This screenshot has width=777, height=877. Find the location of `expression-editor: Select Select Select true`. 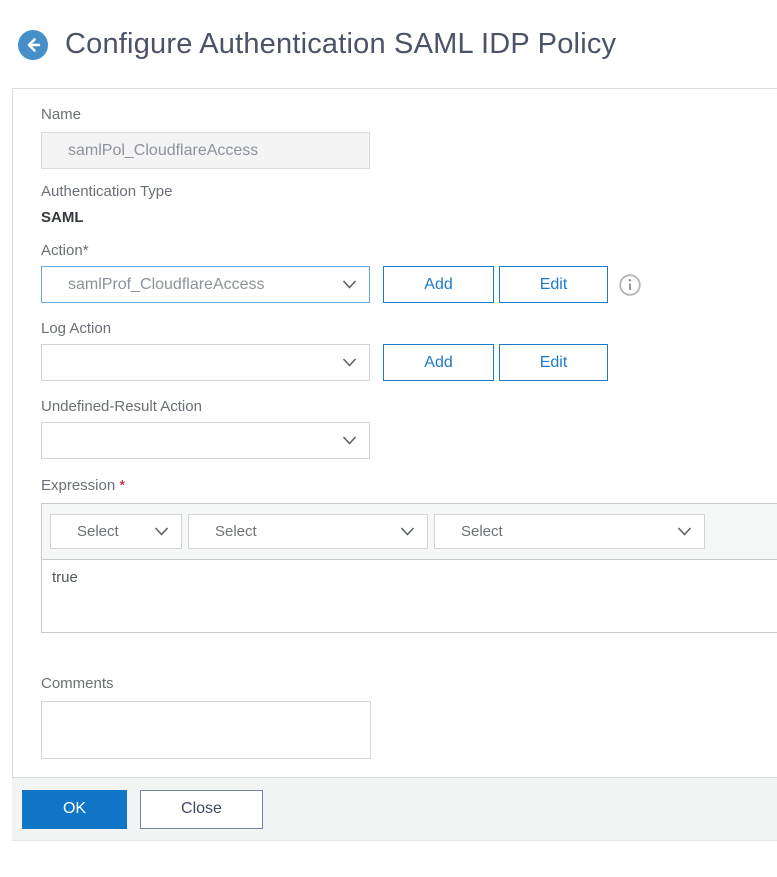

expression-editor: Select Select Select true is located at coordinates (409, 568).